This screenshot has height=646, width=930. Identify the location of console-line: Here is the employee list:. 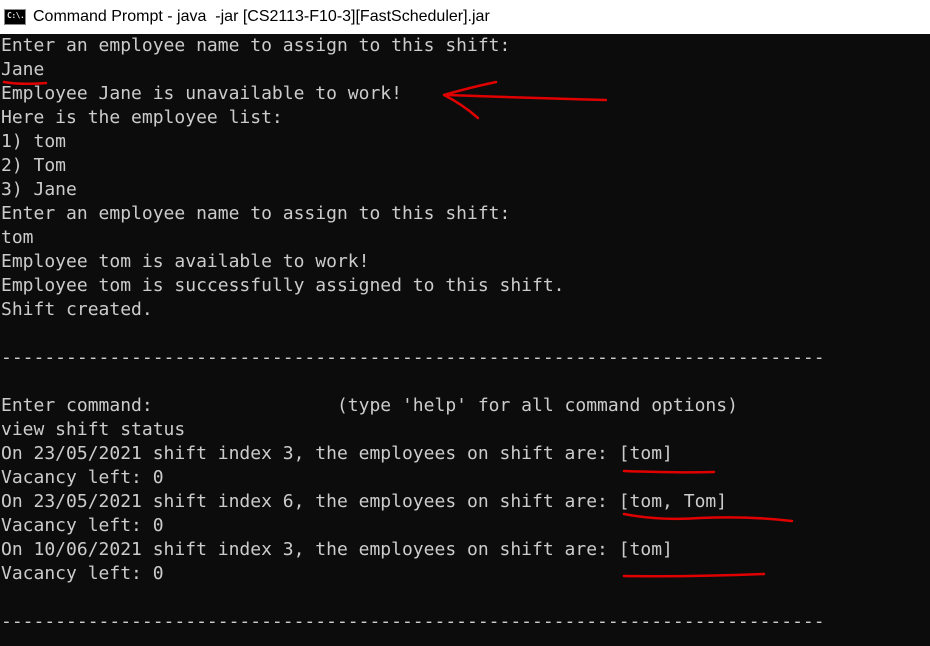
(142, 117).